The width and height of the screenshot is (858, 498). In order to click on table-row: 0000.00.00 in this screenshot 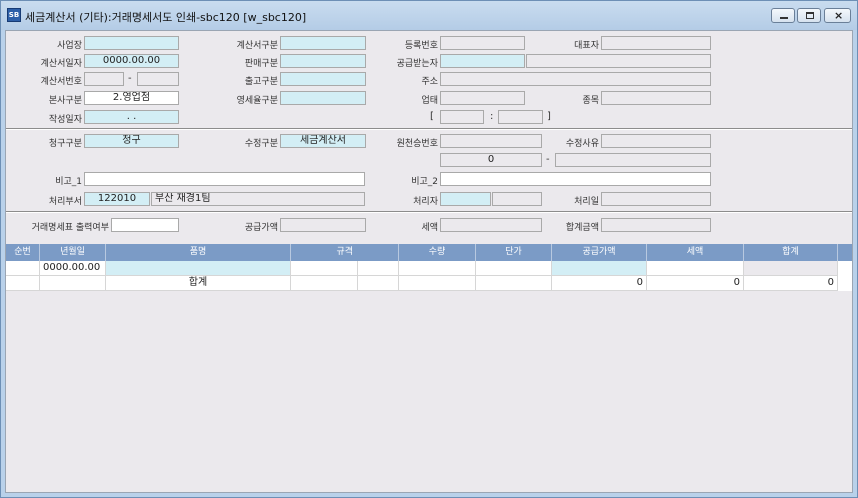, I will do `click(429, 268)`.